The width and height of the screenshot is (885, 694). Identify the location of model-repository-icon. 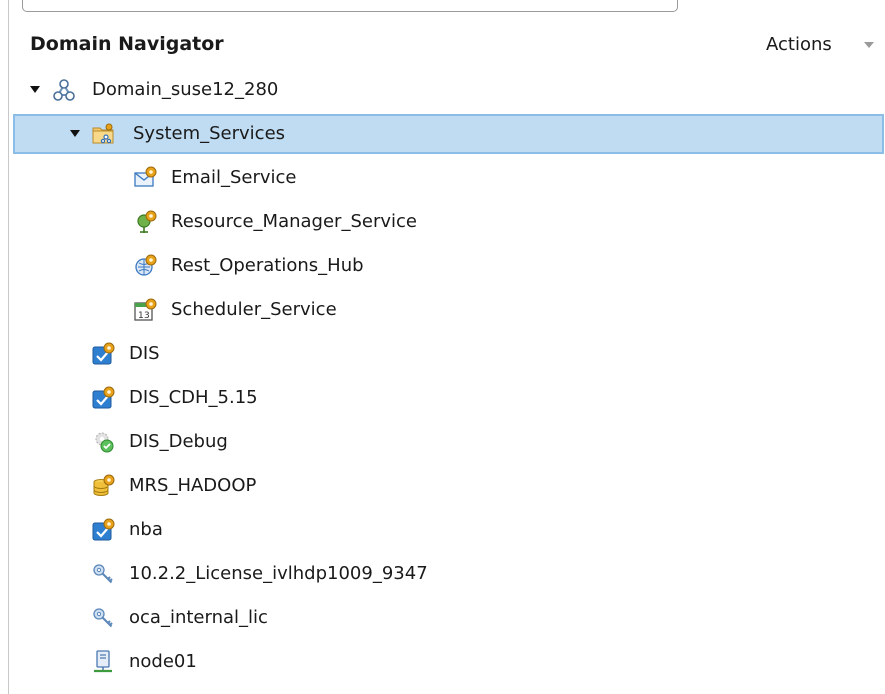
(104, 486).